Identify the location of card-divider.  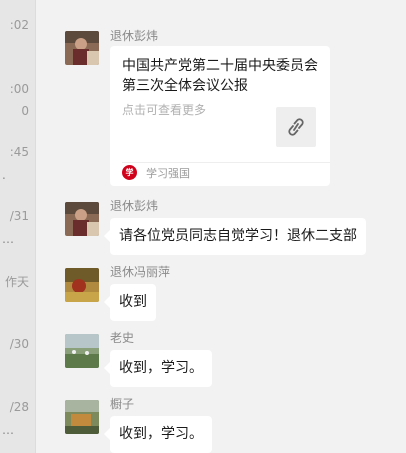
(226, 162).